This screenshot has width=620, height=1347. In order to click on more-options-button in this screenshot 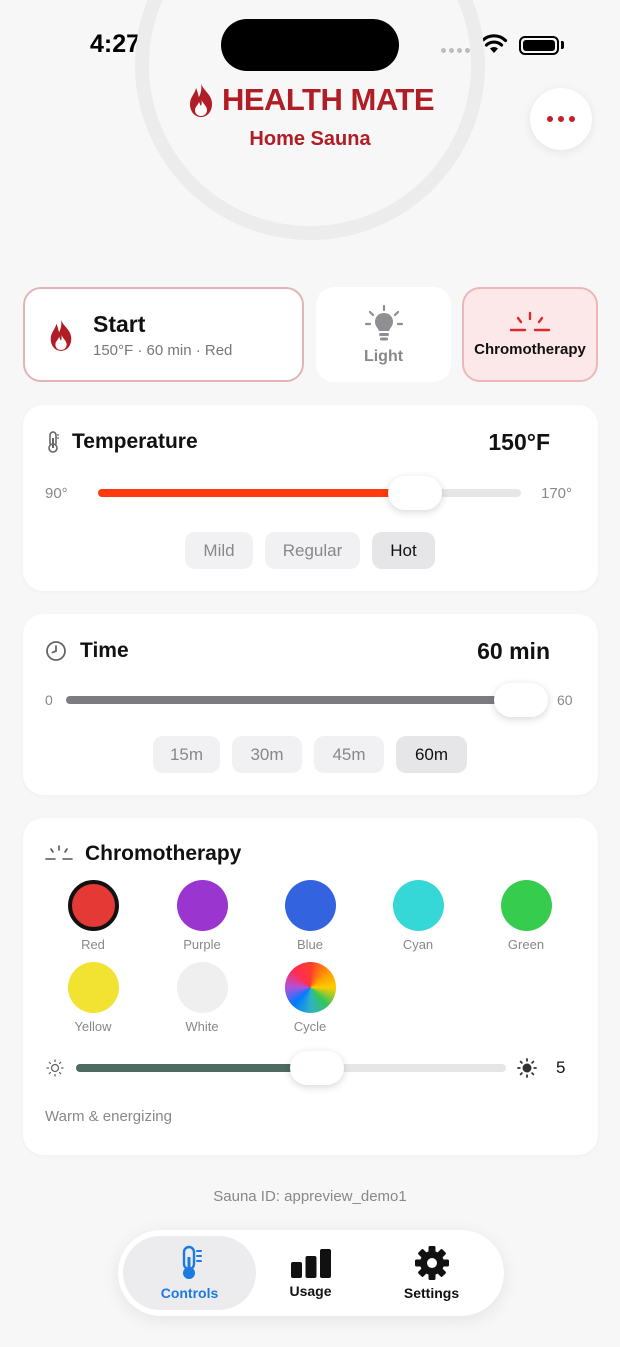, I will do `click(561, 119)`.